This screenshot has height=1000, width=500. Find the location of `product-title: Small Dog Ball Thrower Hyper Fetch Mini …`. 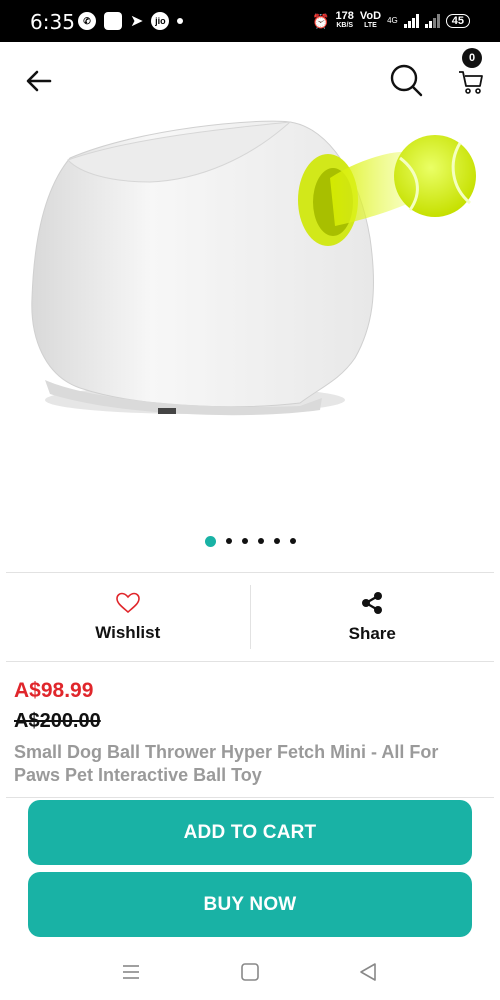

product-title: Small Dog Ball Thrower Hyper Fetch Mini … is located at coordinates (226, 763).